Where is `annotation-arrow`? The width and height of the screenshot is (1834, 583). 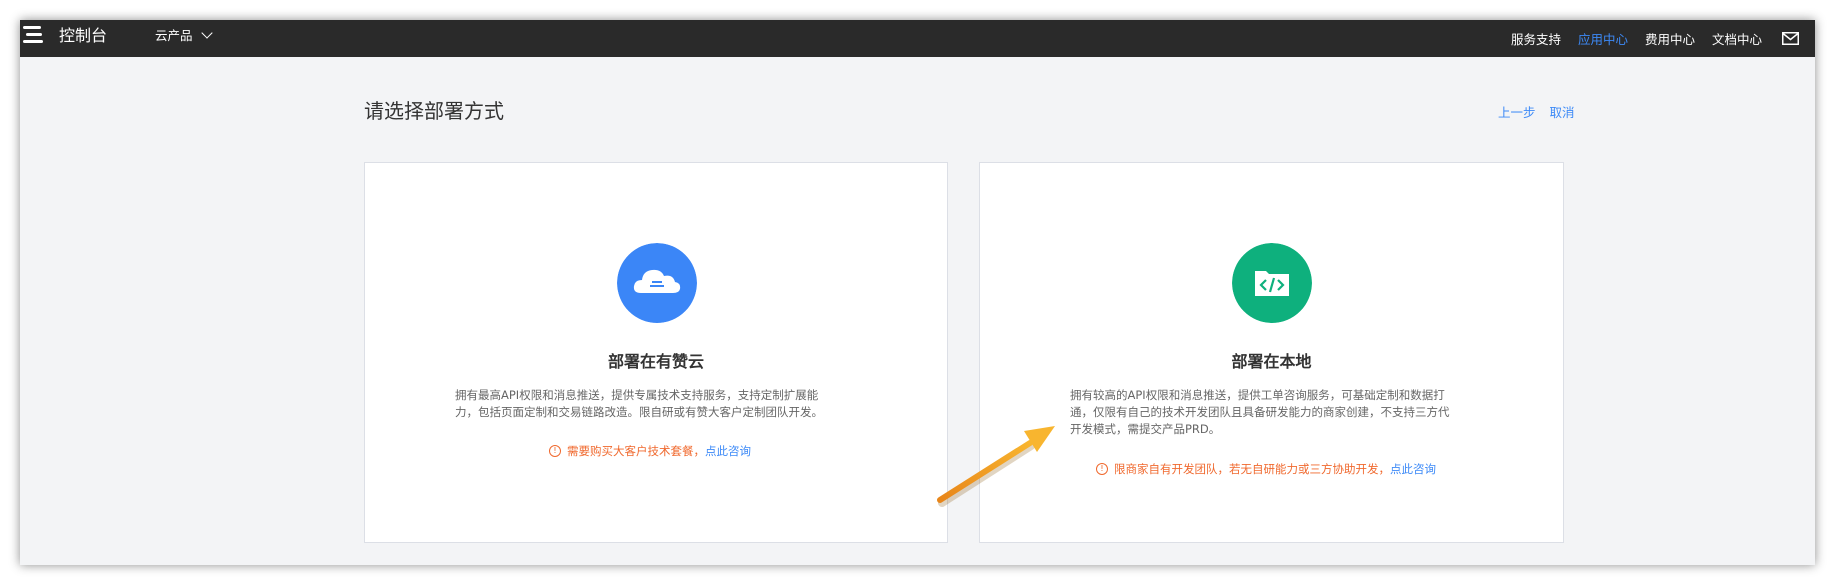
annotation-arrow is located at coordinates (996, 466).